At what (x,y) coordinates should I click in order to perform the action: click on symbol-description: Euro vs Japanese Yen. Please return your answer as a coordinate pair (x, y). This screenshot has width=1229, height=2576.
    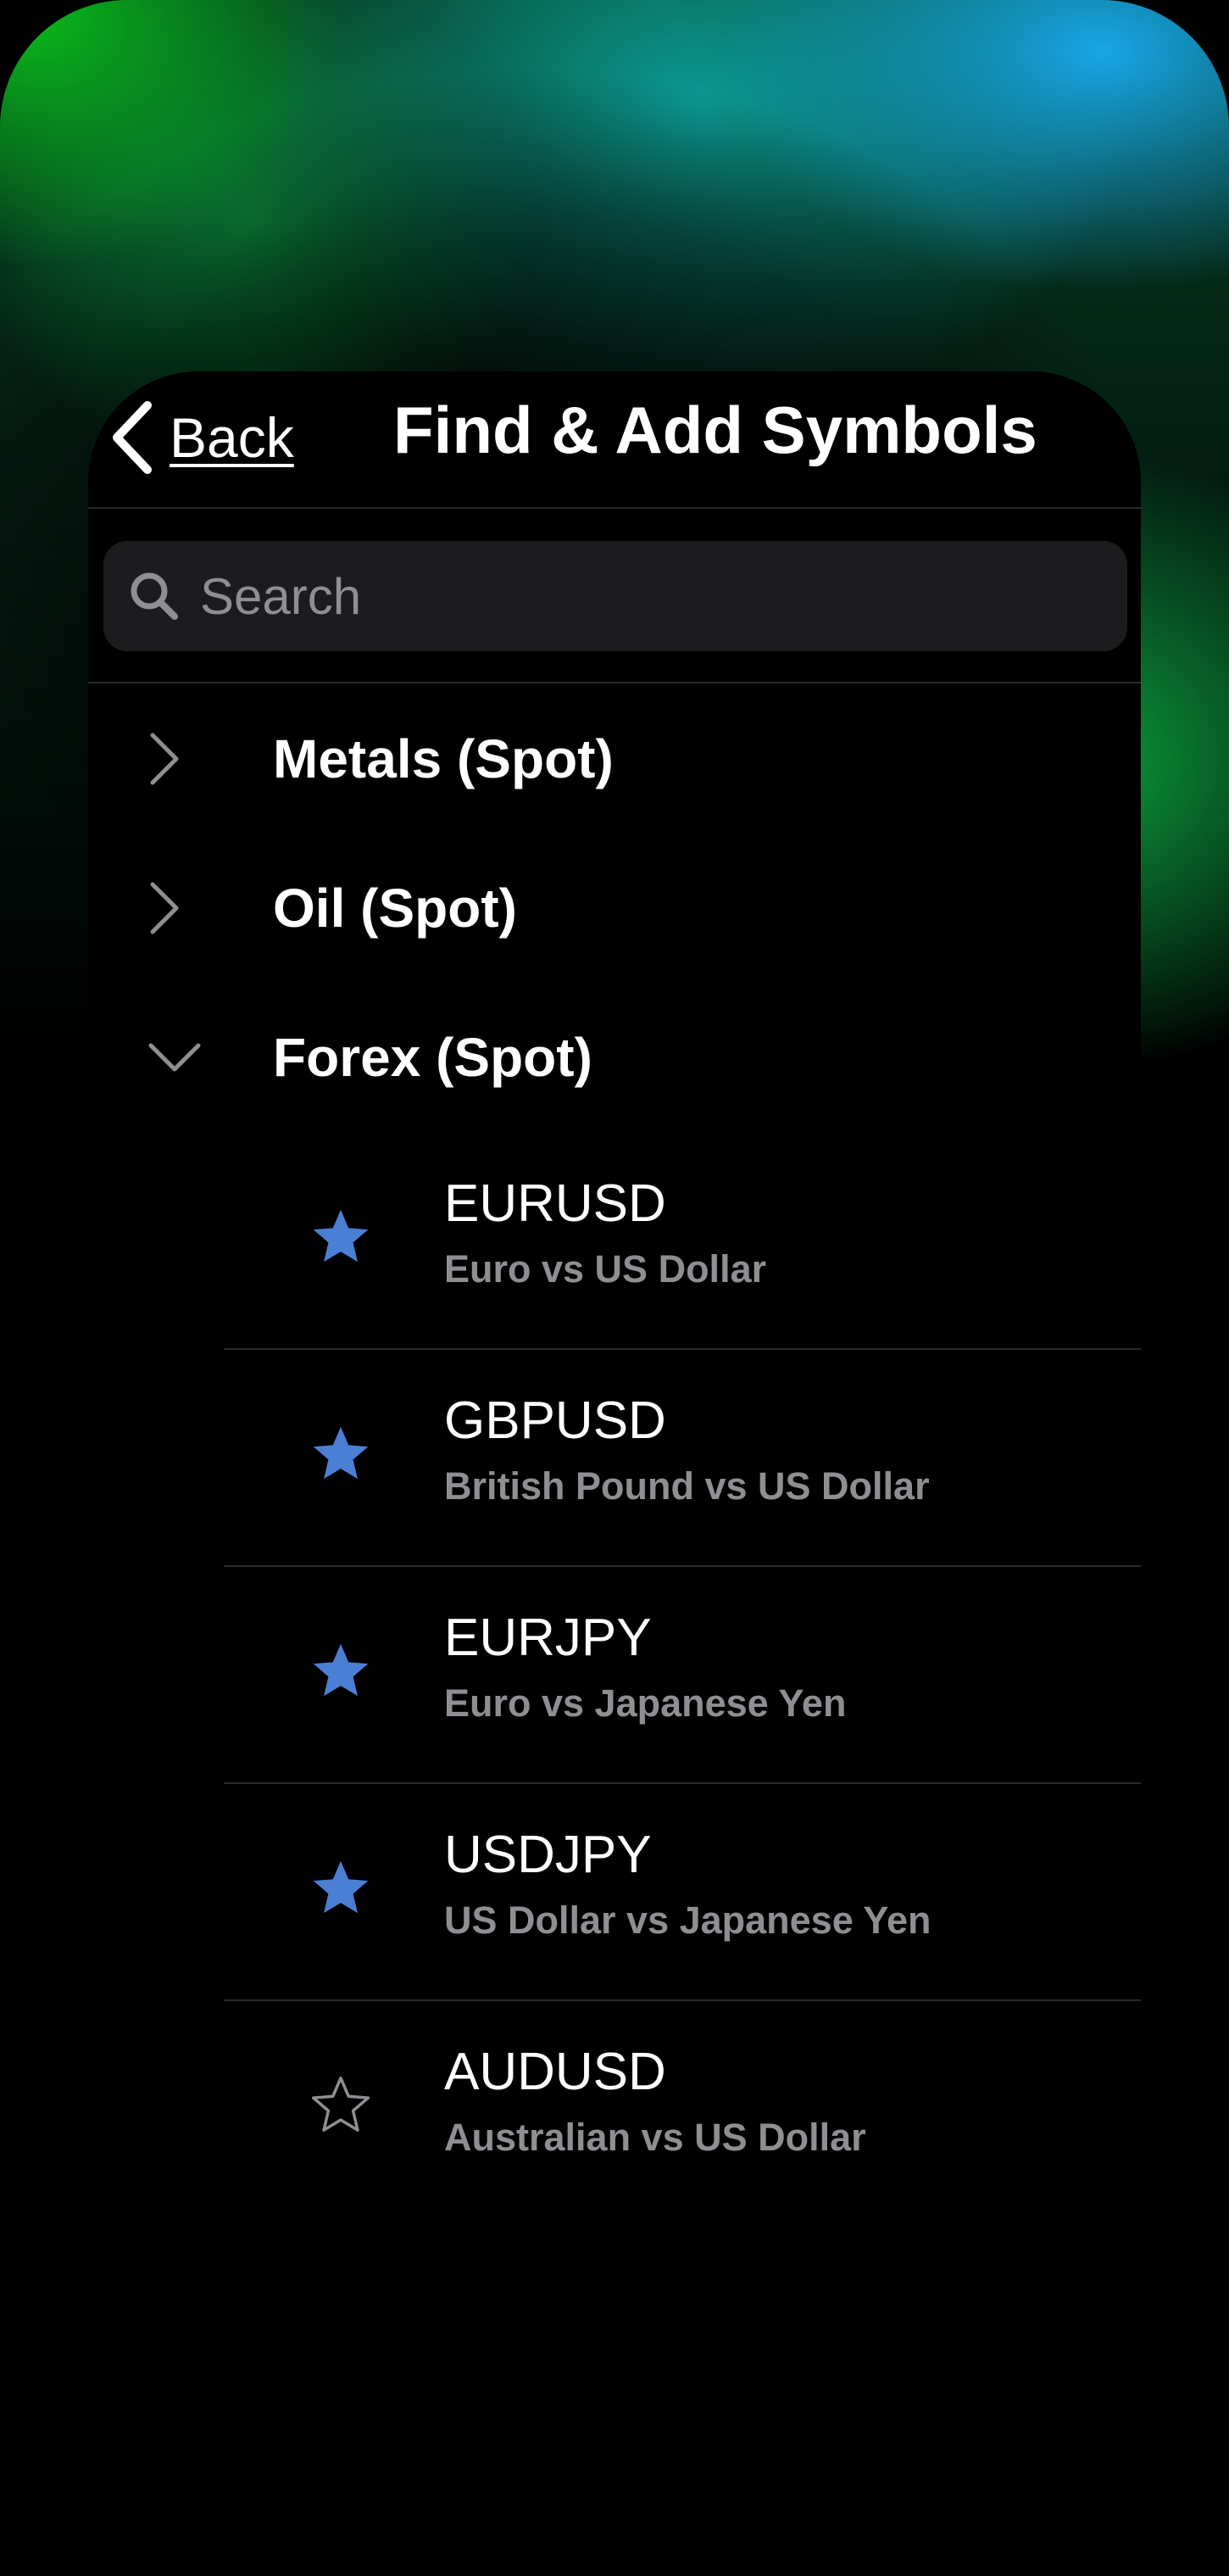
    Looking at the image, I should click on (645, 1703).